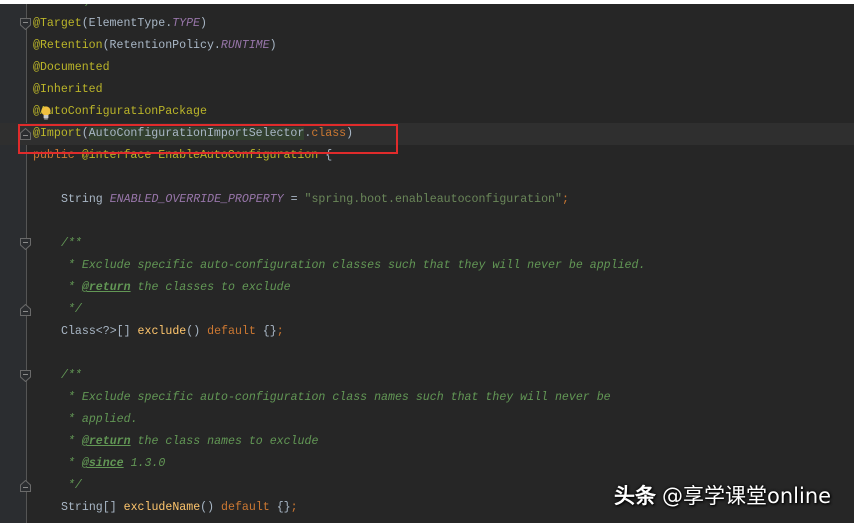 This screenshot has width=854, height=523. I want to click on code-line: * @return the class names to exclude, so click(189, 442).